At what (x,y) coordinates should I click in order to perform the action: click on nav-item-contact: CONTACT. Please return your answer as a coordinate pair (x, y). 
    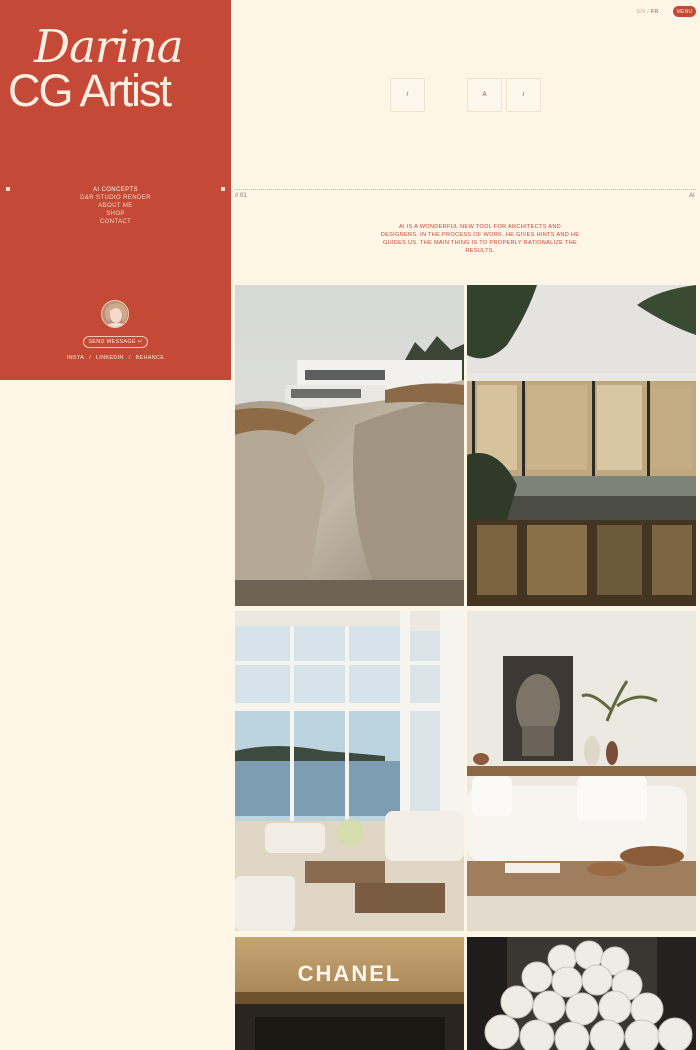
    Looking at the image, I should click on (115, 222).